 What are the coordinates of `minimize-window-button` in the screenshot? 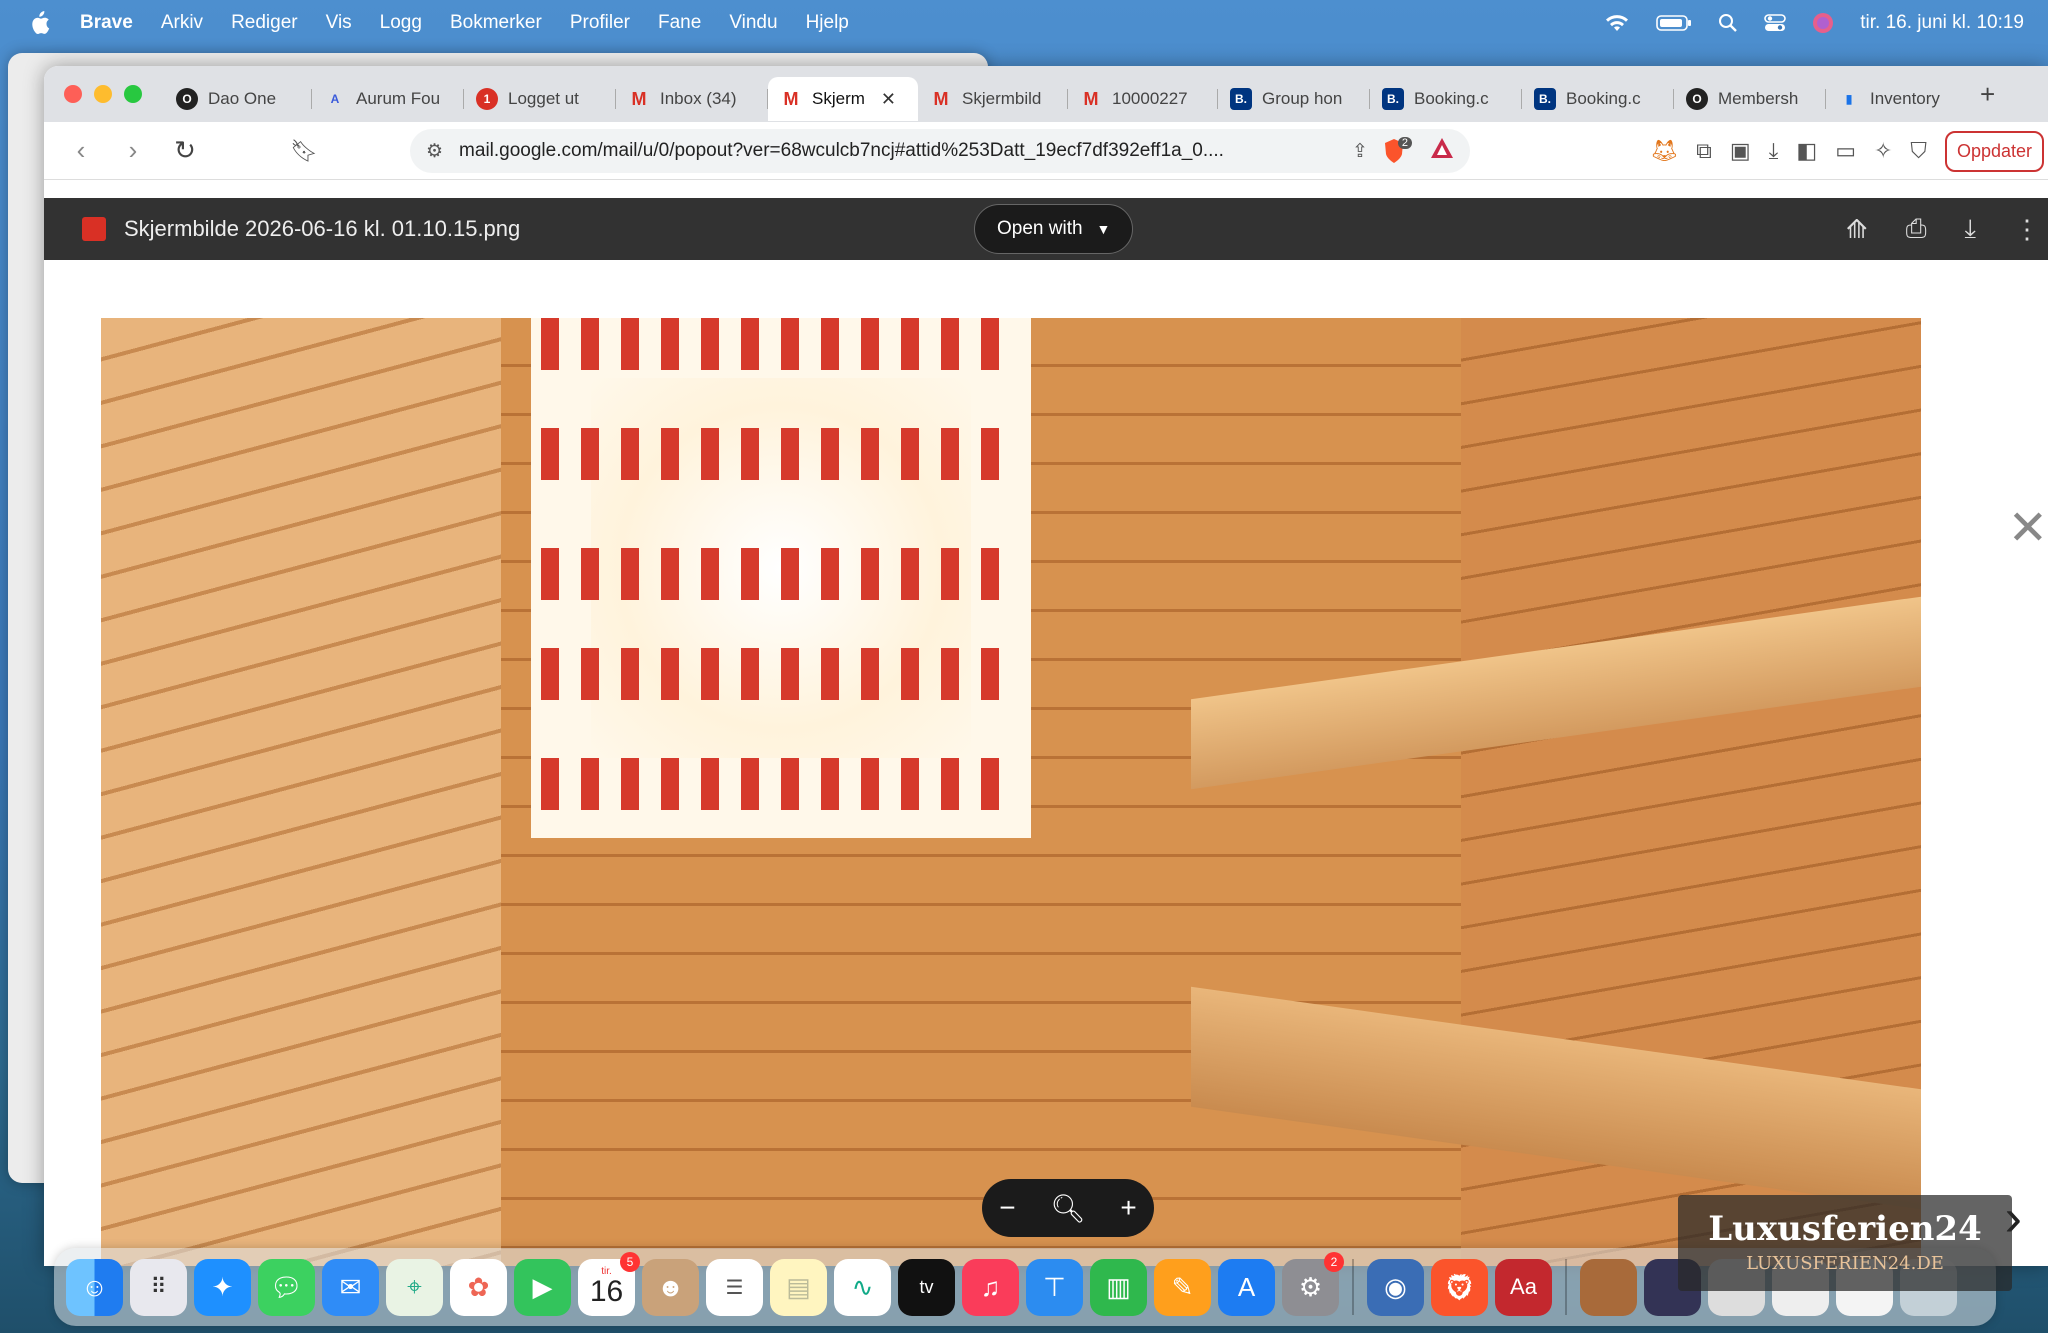 It's located at (103, 94).